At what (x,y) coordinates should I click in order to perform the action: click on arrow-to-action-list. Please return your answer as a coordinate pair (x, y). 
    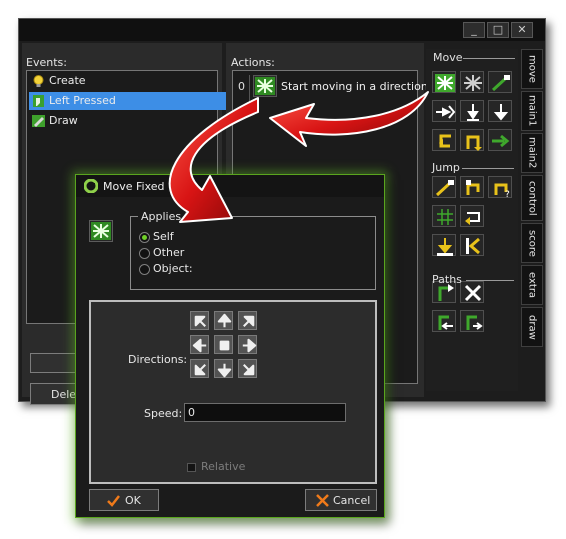
    Looking at the image, I should click on (349, 119).